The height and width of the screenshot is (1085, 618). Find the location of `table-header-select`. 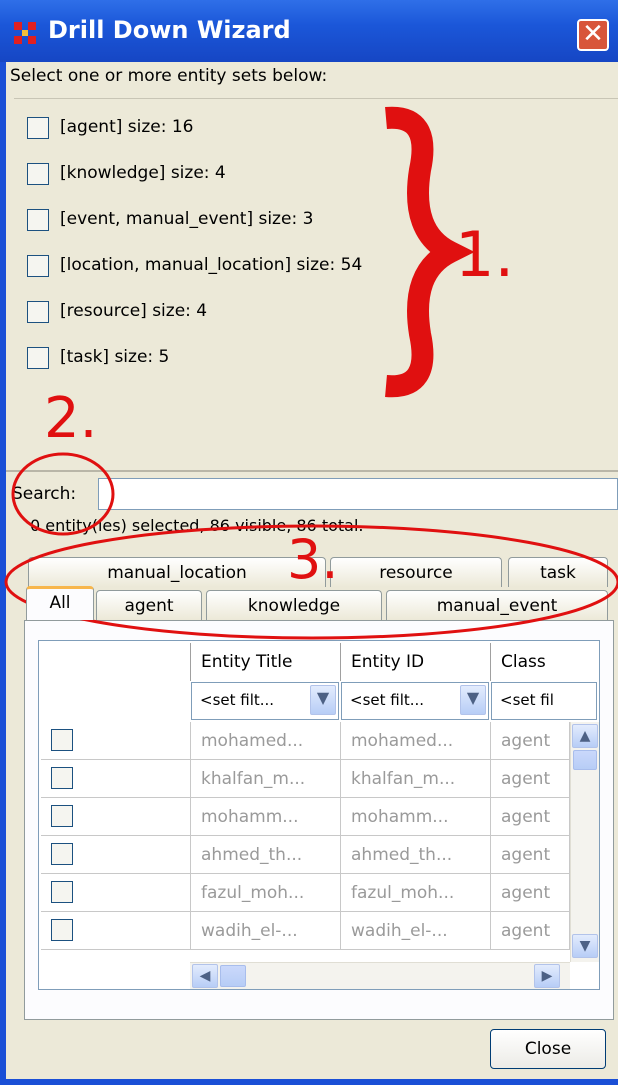

table-header-select is located at coordinates (116, 662).